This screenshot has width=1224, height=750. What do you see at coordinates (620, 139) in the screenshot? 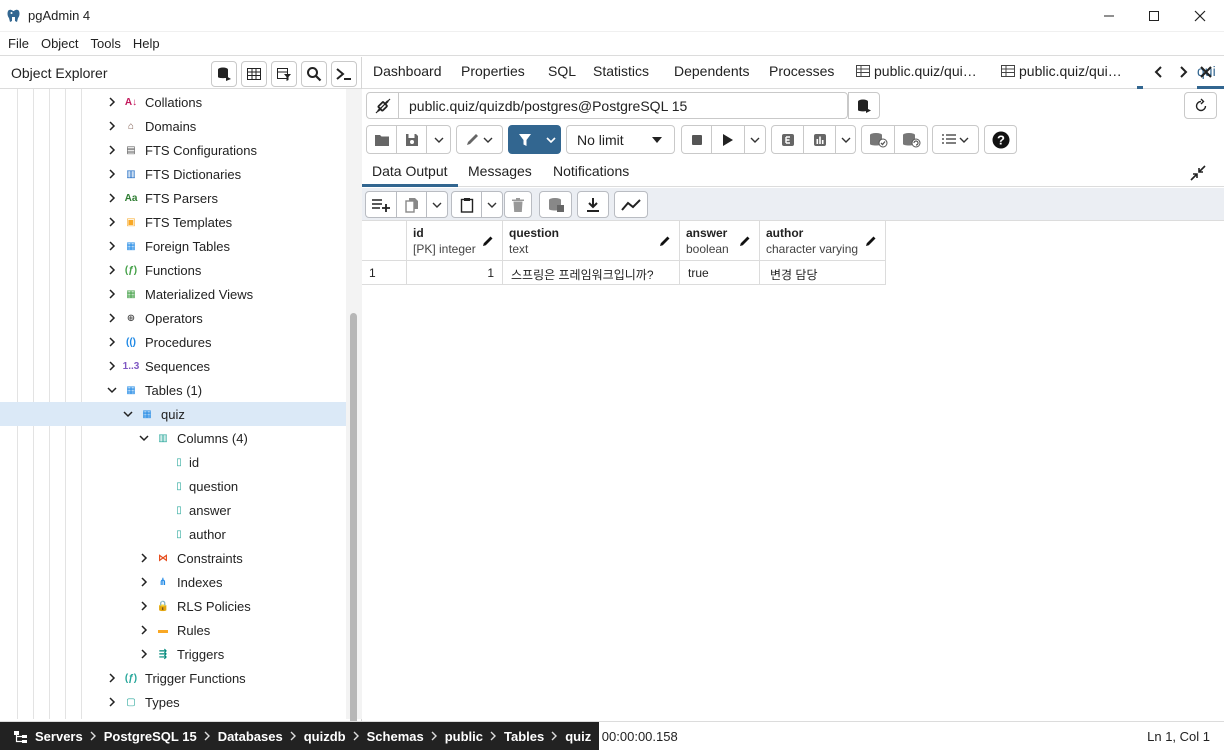
I see `row-limit-select: No limit` at bounding box center [620, 139].